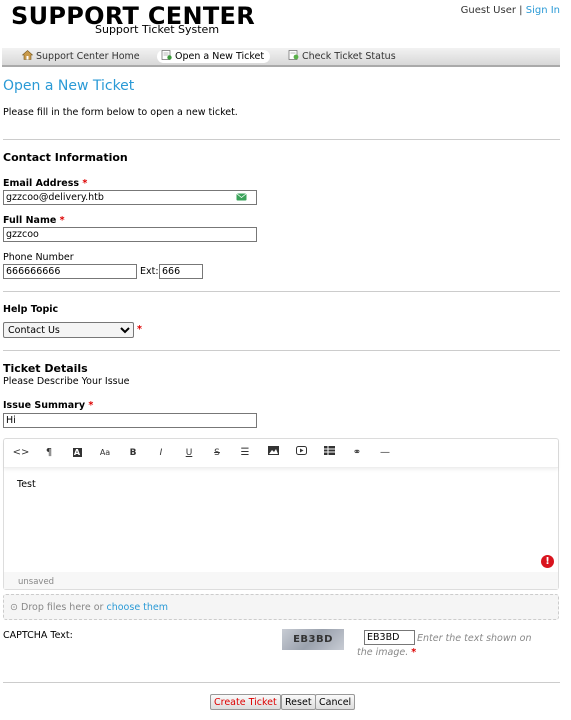 This screenshot has width=571, height=720. What do you see at coordinates (335, 702) in the screenshot?
I see `cancel-button: Cancel` at bounding box center [335, 702].